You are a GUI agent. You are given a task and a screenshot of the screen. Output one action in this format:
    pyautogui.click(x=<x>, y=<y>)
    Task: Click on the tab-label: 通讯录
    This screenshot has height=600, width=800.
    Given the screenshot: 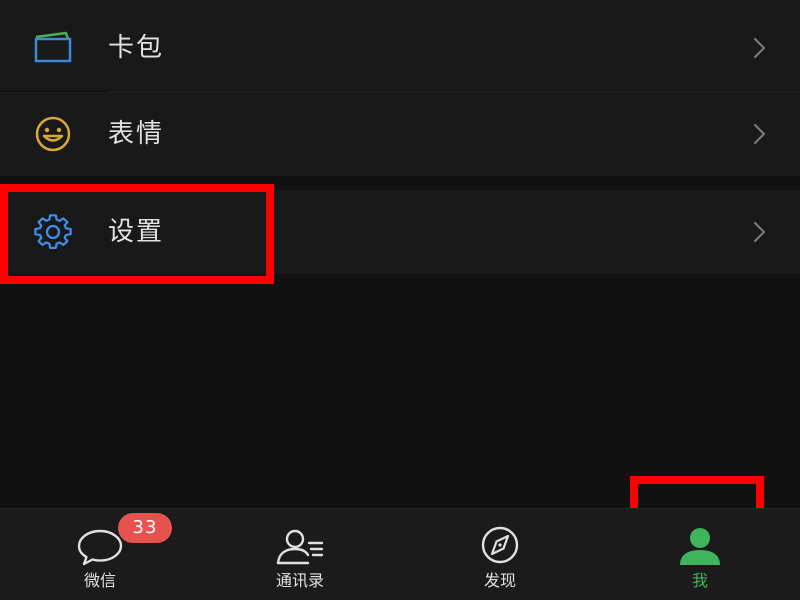 What is the action you would take?
    pyautogui.click(x=299, y=580)
    